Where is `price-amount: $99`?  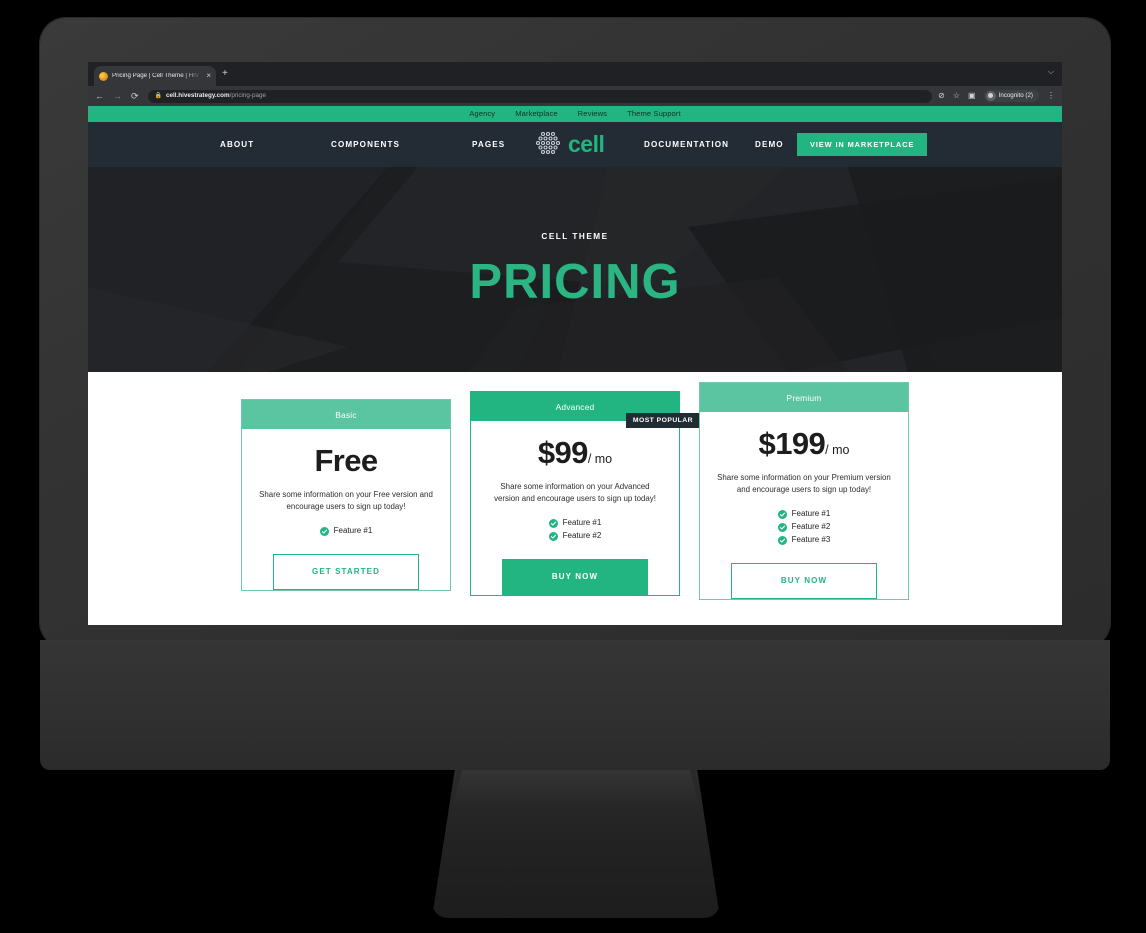
price-amount: $99 is located at coordinates (563, 452).